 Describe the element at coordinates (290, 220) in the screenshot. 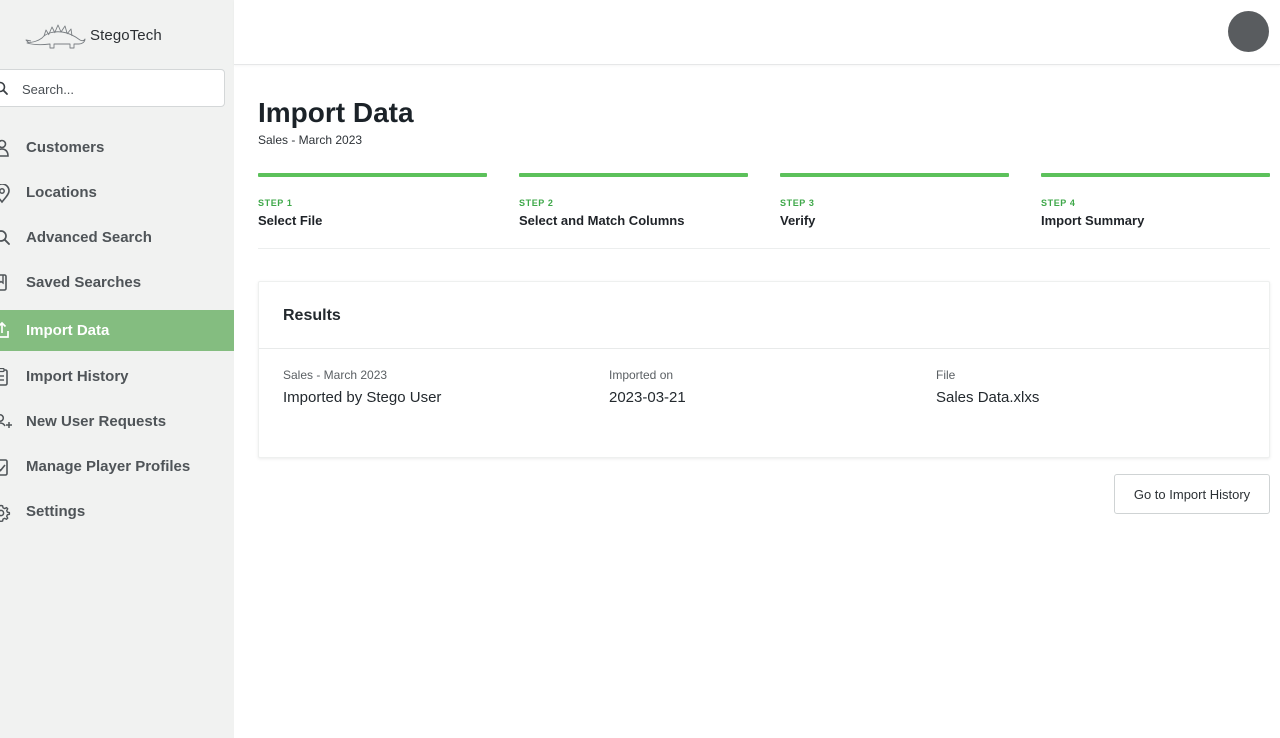

I see `step-name: Select File` at that location.